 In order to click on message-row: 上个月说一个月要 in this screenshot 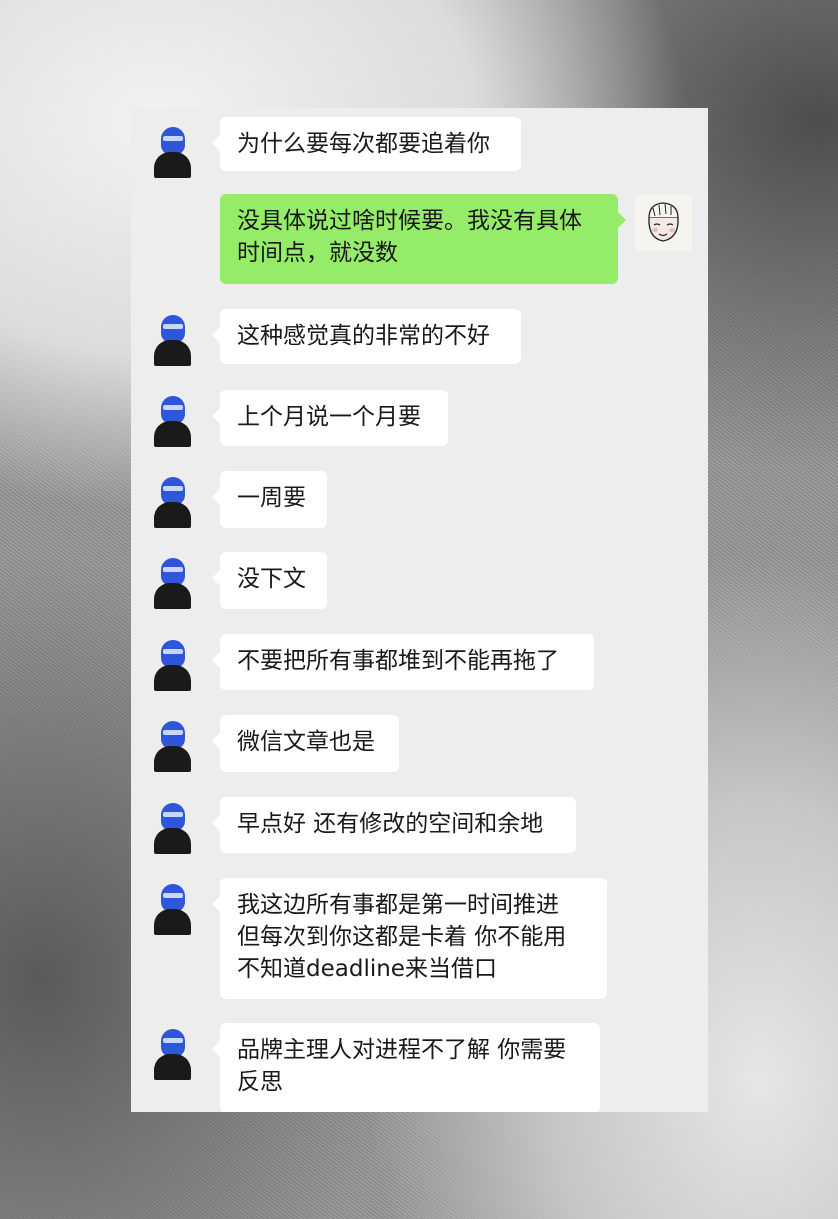, I will do `click(419, 422)`.